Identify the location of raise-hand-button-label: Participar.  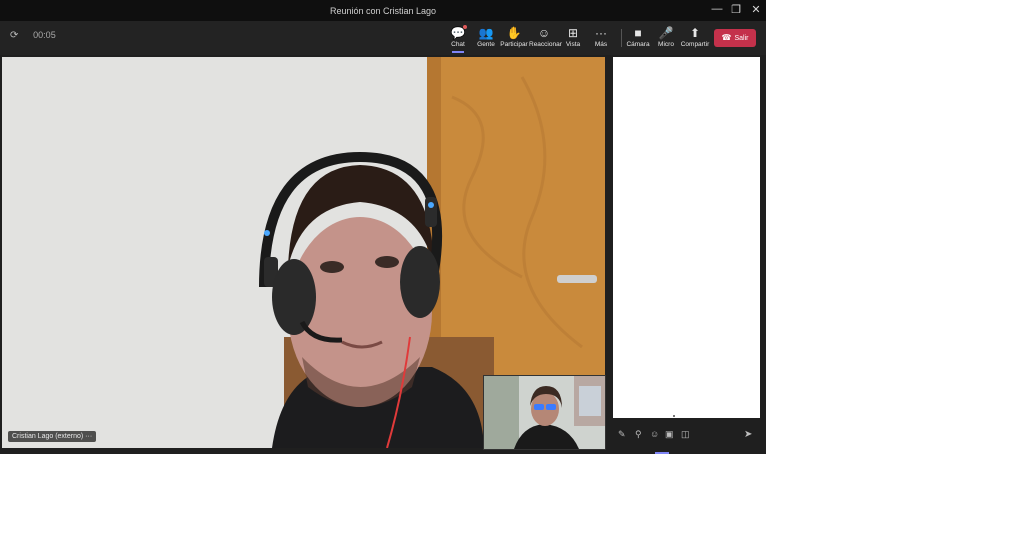
(514, 44).